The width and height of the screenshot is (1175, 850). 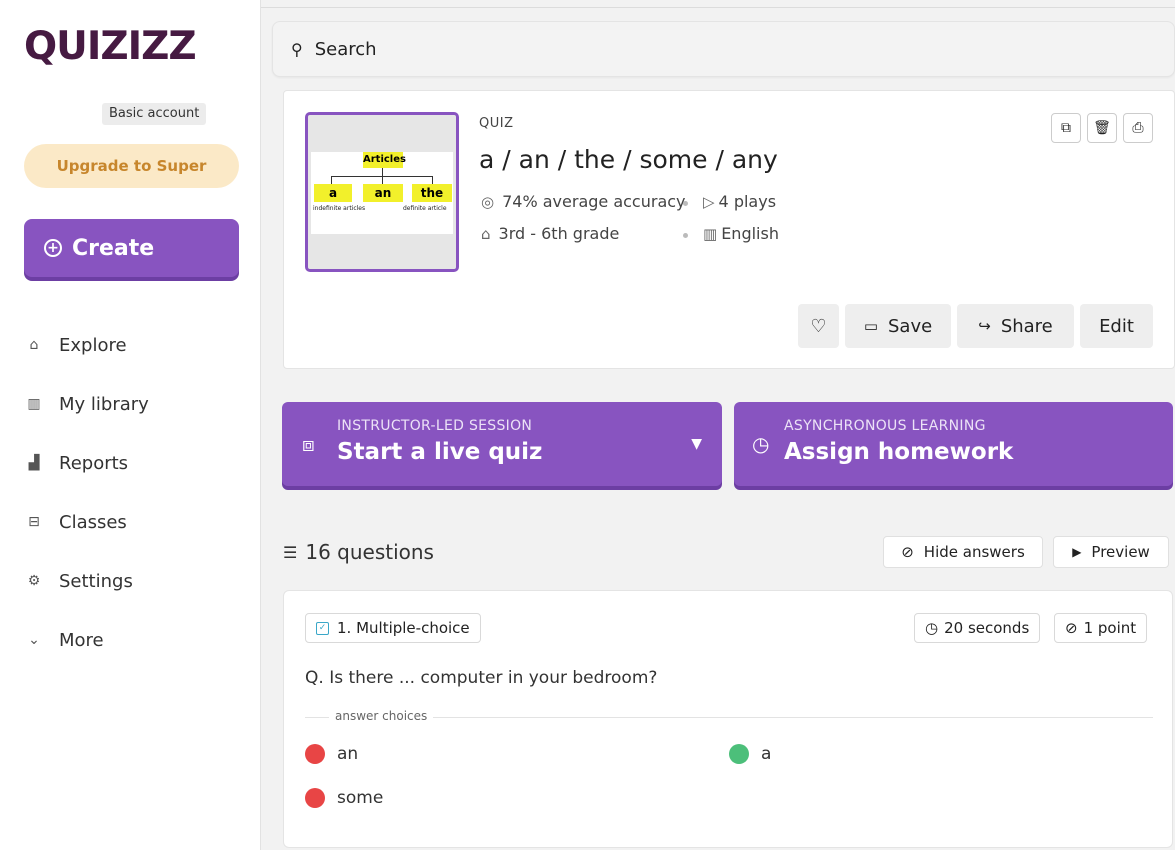 What do you see at coordinates (322, 628) in the screenshot?
I see `checkbox-icon: ✓` at bounding box center [322, 628].